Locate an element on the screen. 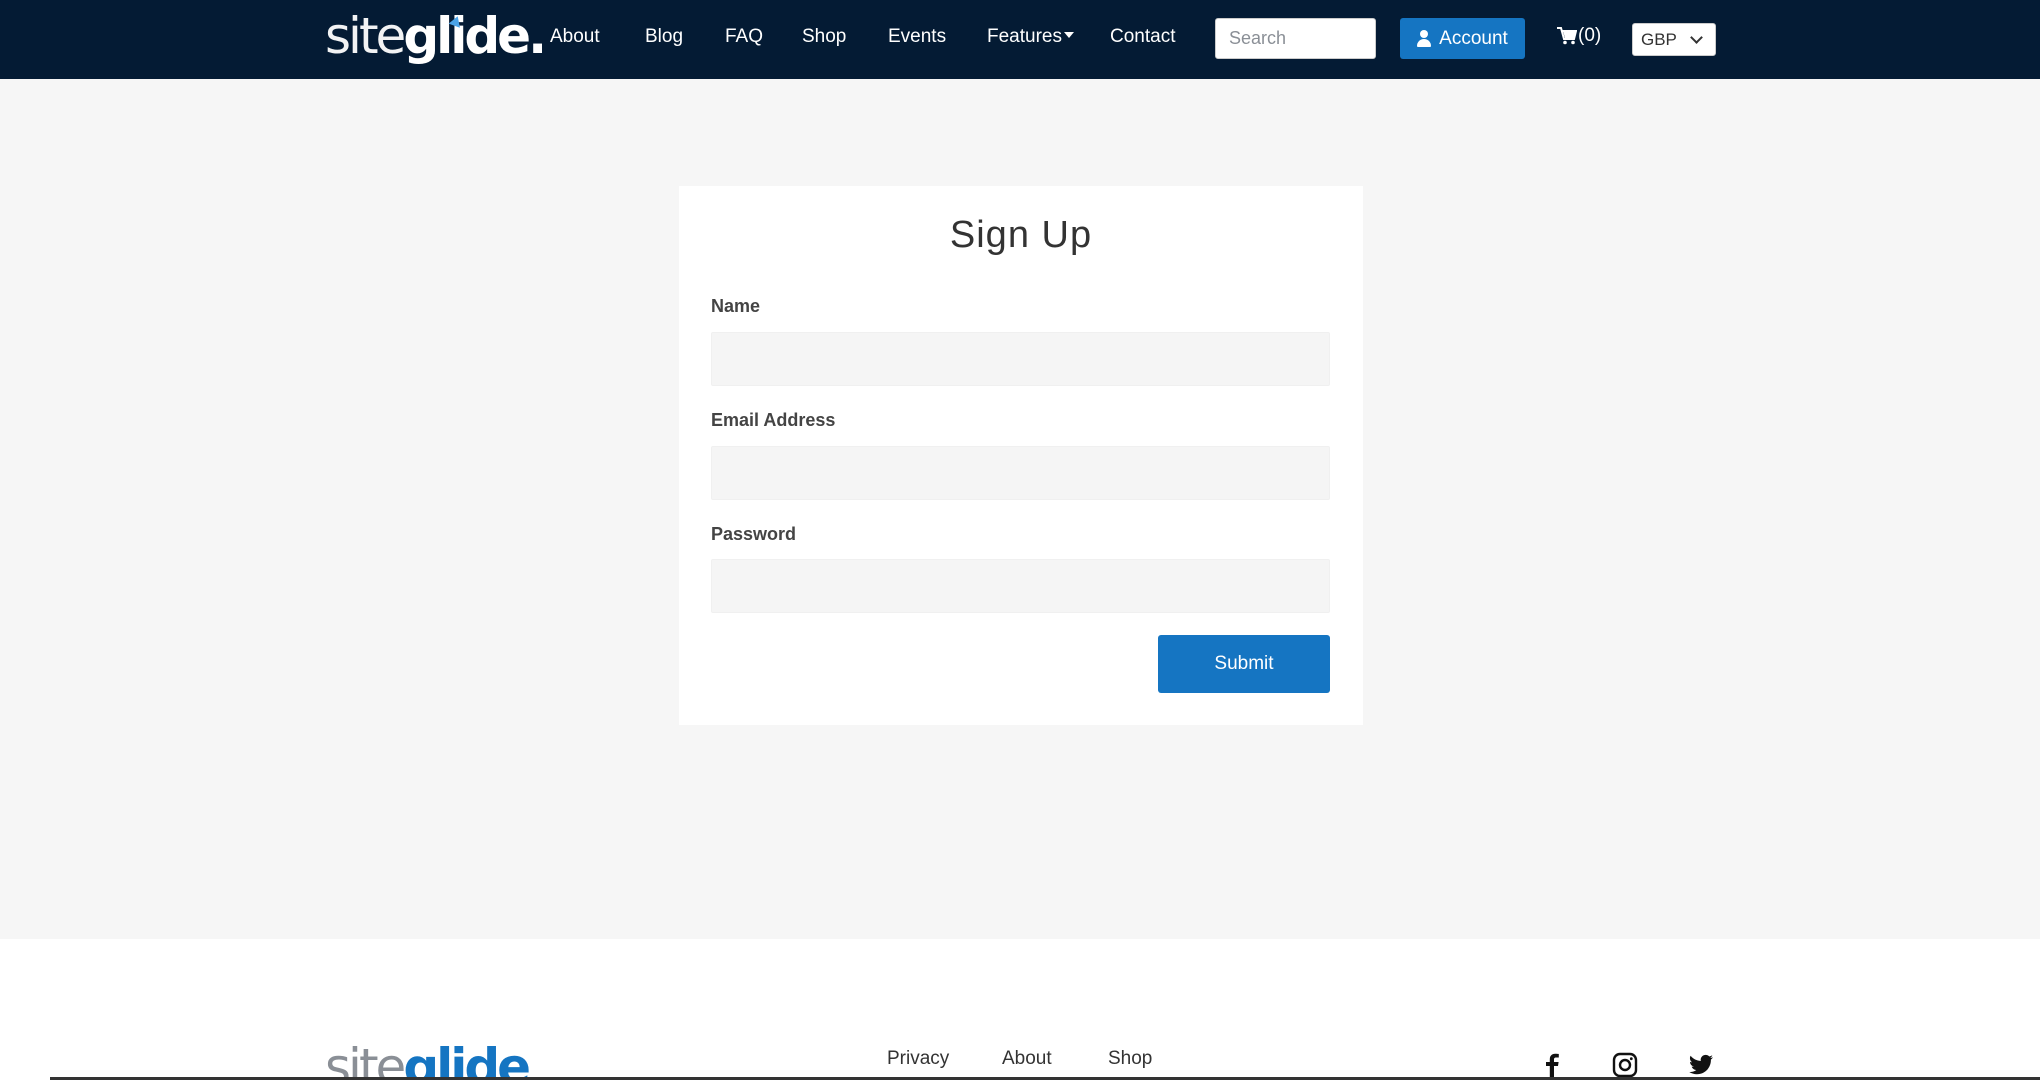 The height and width of the screenshot is (1080, 2040). shopping-cart-icon is located at coordinates (1567, 36).